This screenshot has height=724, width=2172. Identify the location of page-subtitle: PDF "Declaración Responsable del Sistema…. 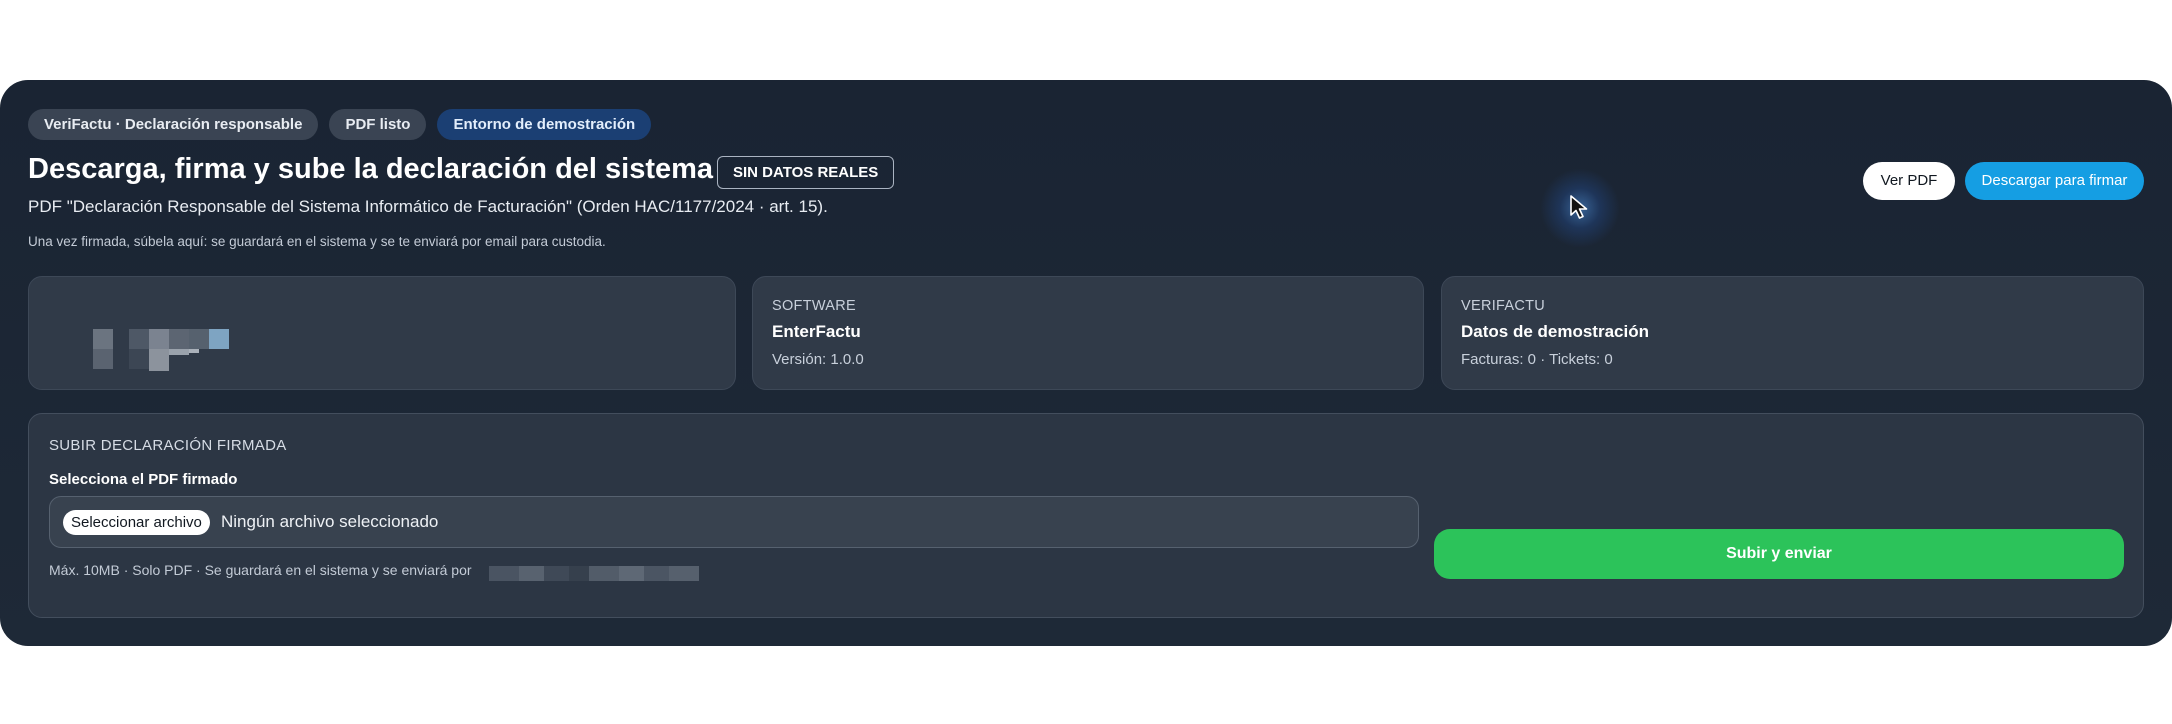
(428, 206).